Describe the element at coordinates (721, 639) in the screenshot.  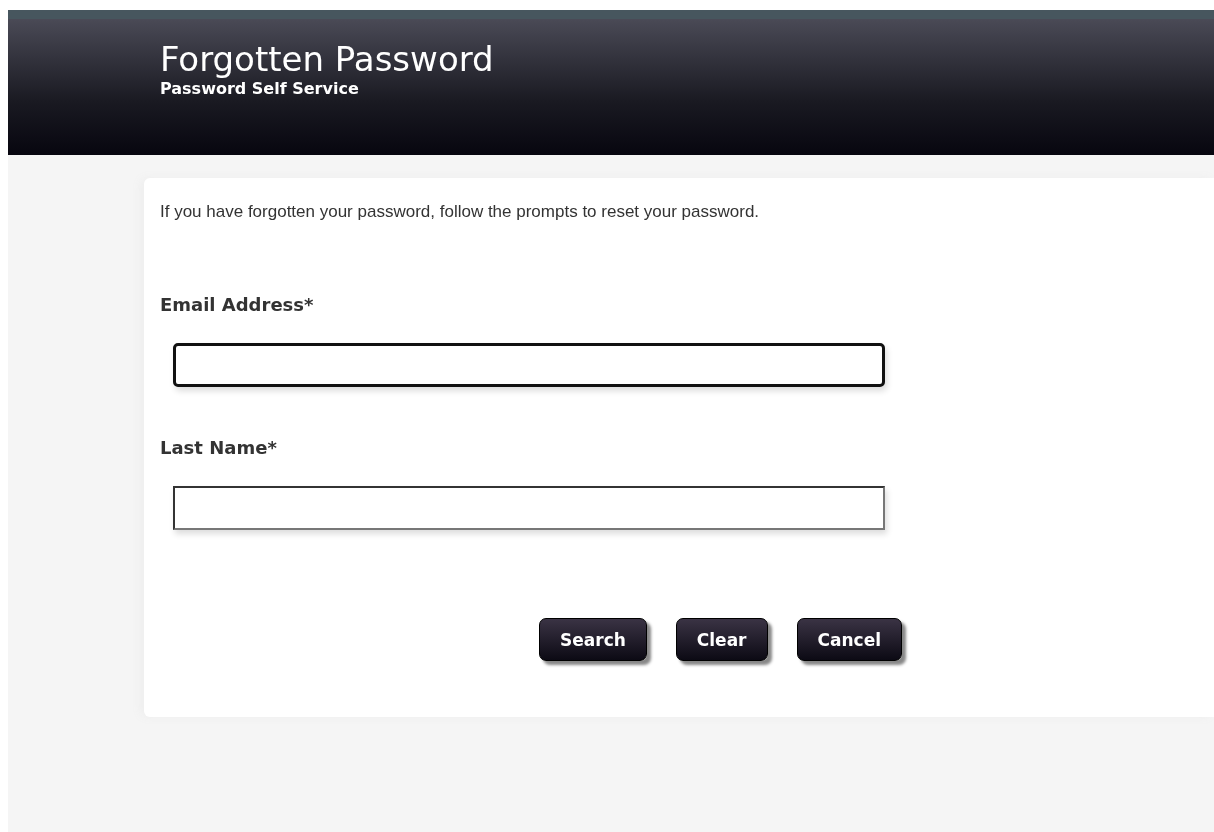
I see `clear-button: Clear` at that location.